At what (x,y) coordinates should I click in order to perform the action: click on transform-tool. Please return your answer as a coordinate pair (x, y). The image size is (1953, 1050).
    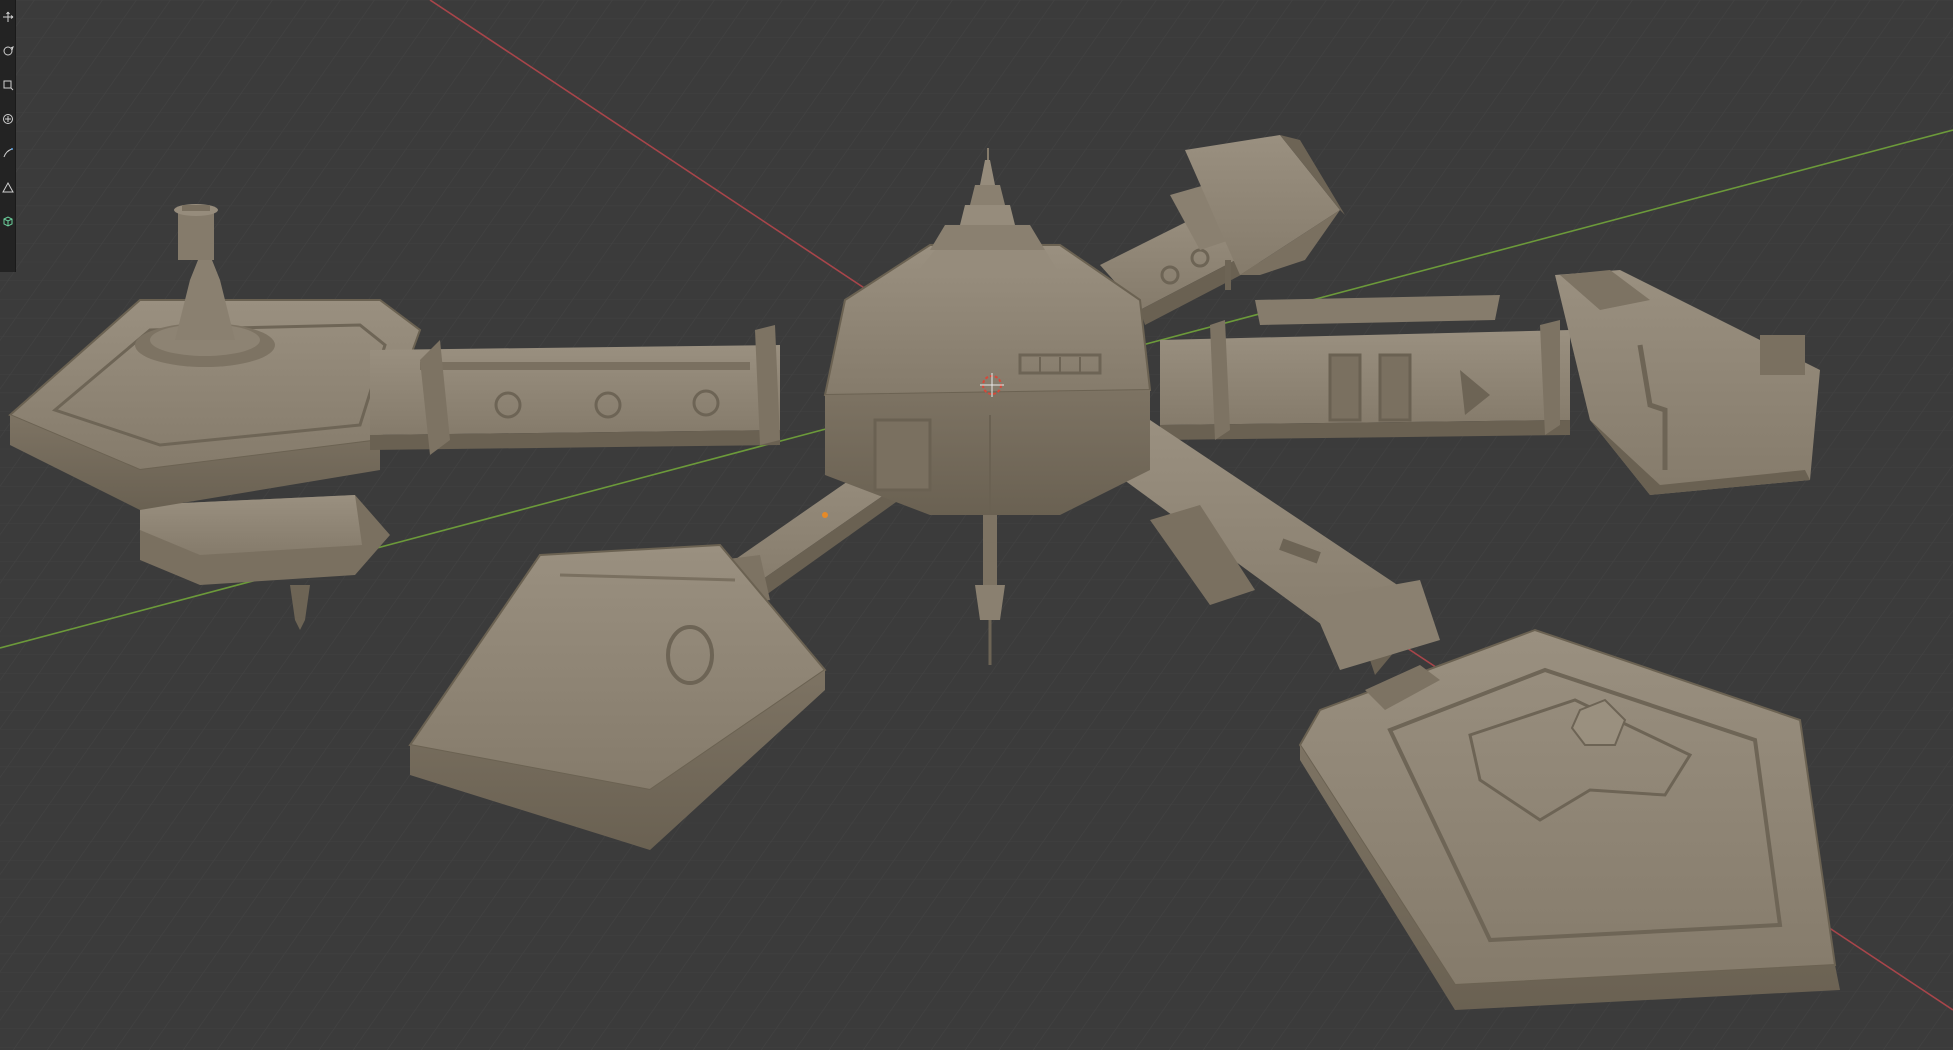
    Looking at the image, I should click on (8, 119).